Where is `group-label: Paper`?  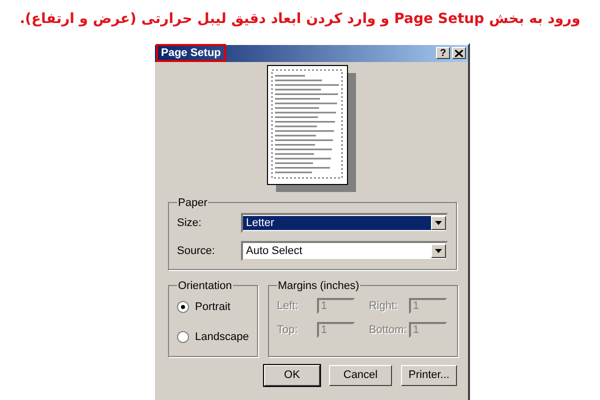 group-label: Paper is located at coordinates (192, 202).